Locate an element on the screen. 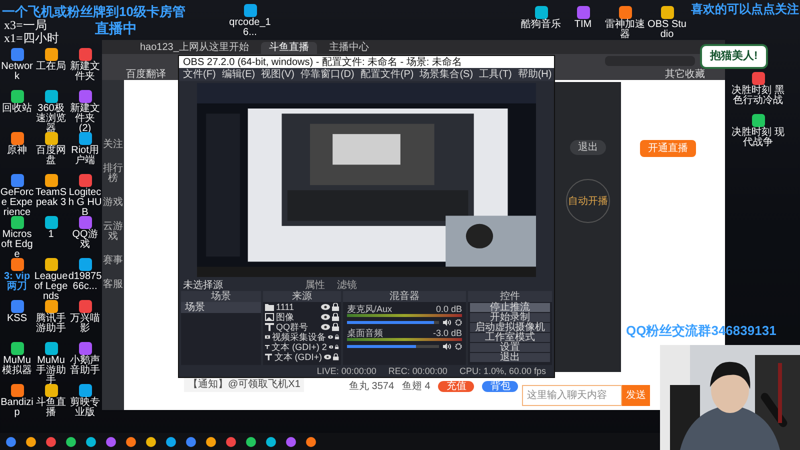 This screenshot has height=450, width=800. properties-button: 属性 is located at coordinates (315, 285).